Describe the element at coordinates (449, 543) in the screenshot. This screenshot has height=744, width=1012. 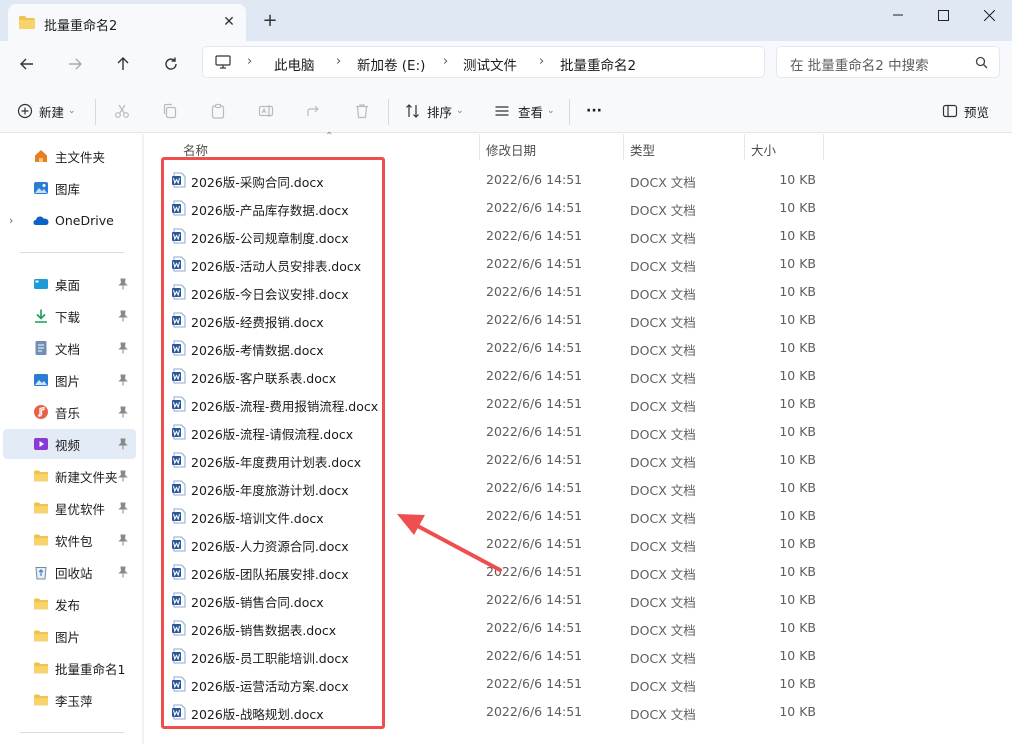
I see `annotation-arrow` at that location.